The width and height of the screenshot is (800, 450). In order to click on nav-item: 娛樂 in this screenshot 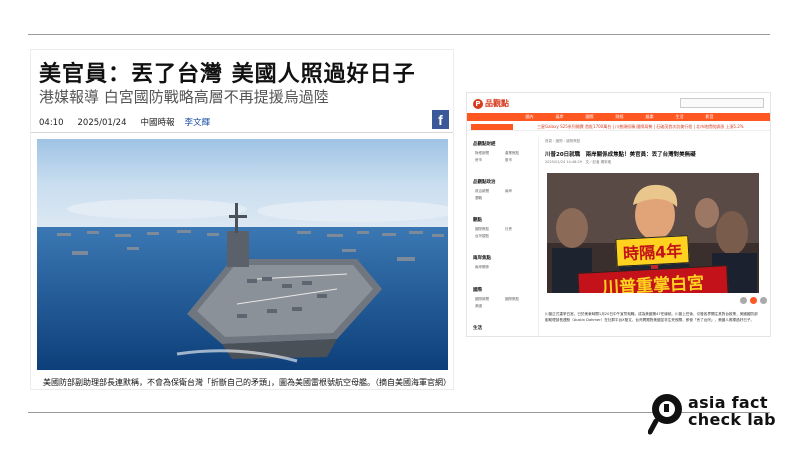, I will do `click(650, 117)`.